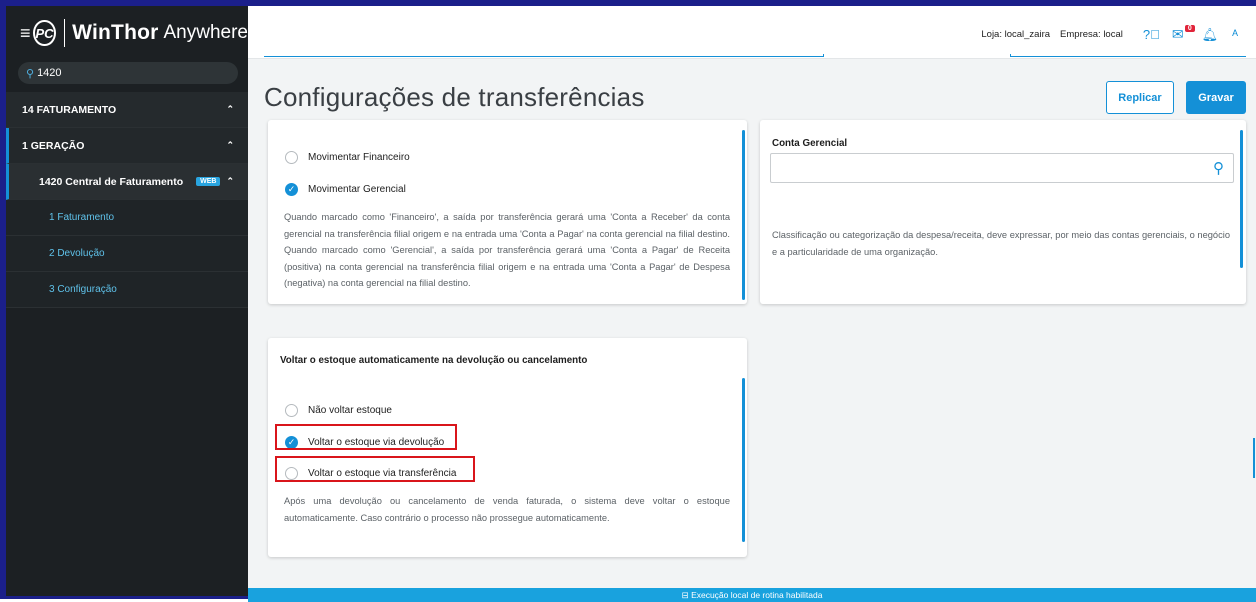 The width and height of the screenshot is (1256, 602). Describe the element at coordinates (359, 157) in the screenshot. I see `radio-label: Movimentar Financeiro` at that location.